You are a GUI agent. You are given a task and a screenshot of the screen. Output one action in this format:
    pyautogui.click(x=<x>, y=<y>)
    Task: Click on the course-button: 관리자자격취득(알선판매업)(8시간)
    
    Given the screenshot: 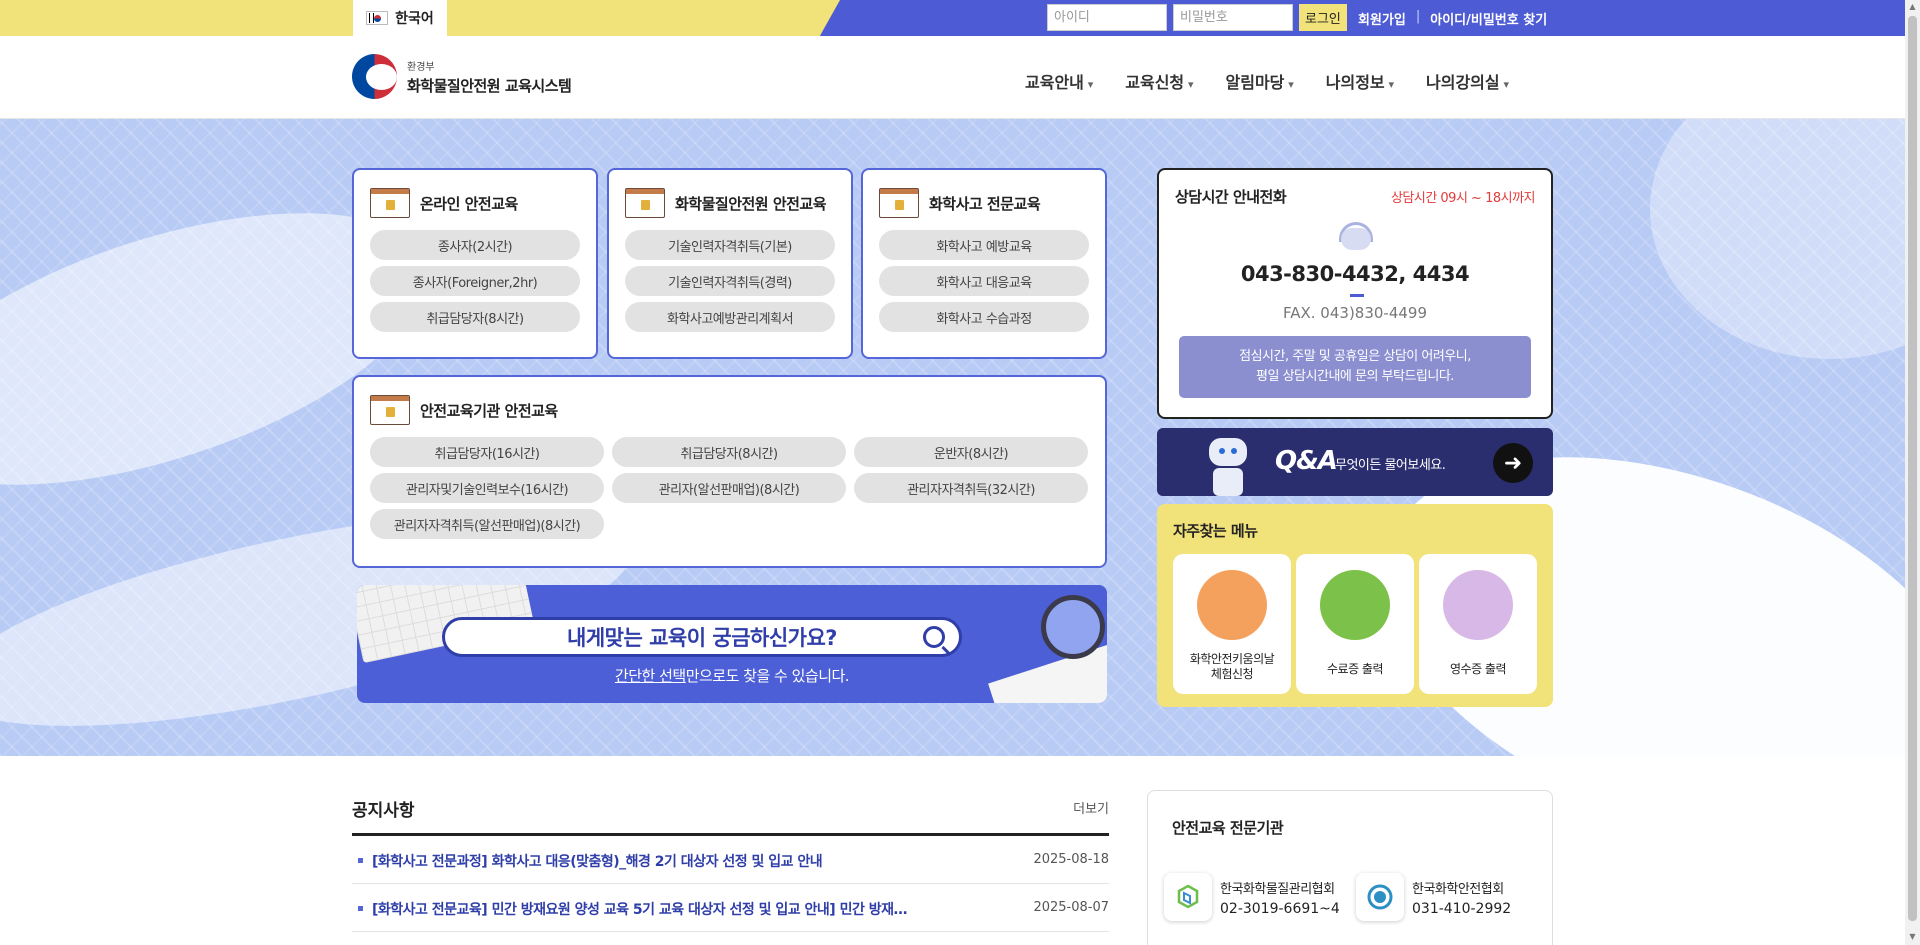 What is the action you would take?
    pyautogui.click(x=487, y=524)
    